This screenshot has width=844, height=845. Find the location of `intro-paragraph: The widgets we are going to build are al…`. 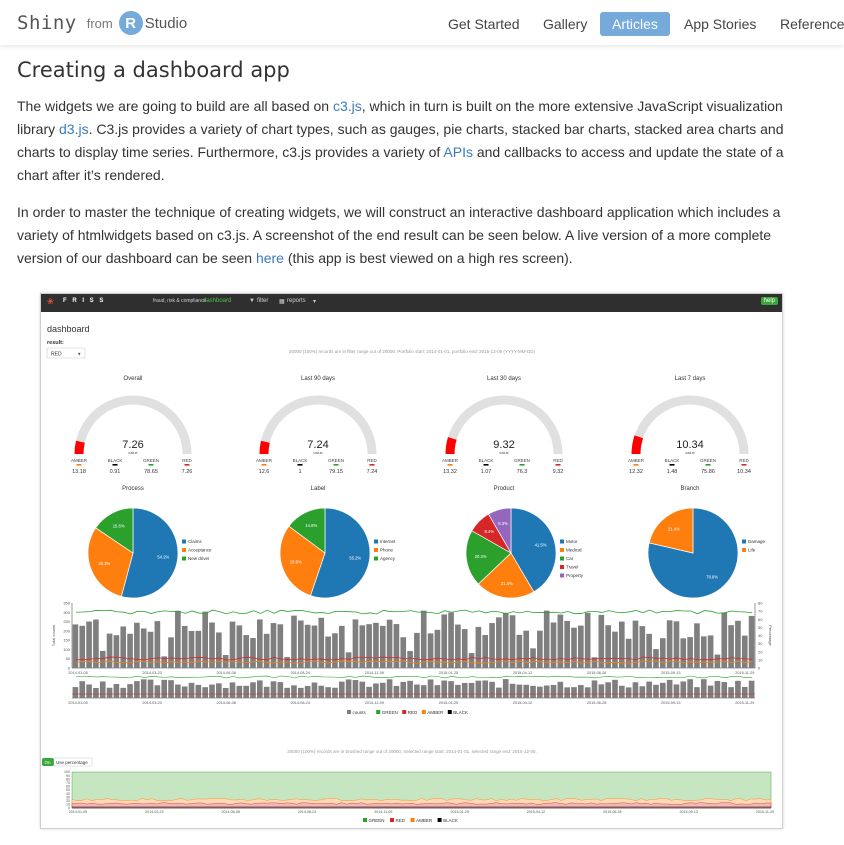

intro-paragraph: The widgets we are going to build are al… is located at coordinates (417, 141).